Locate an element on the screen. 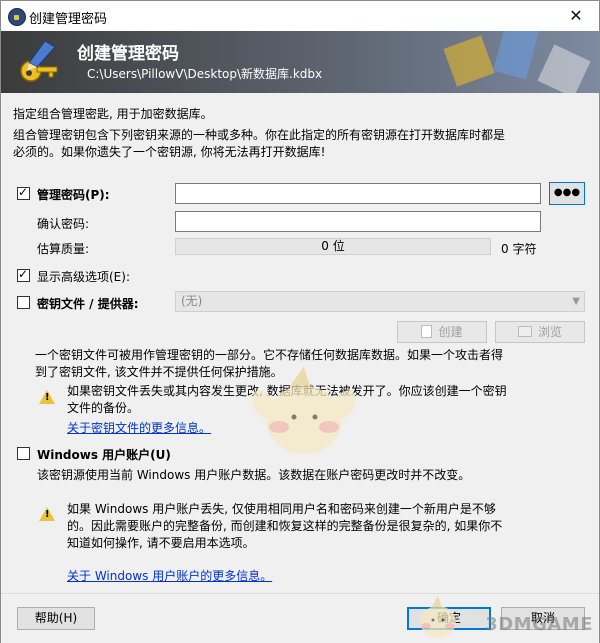 The width and height of the screenshot is (600, 643). quality-bar: 0 位 is located at coordinates (333, 246).